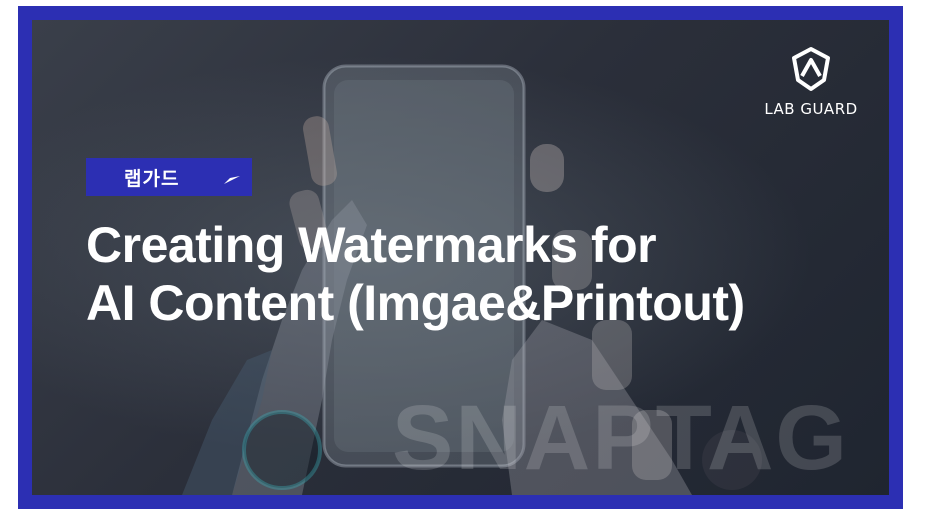  I want to click on logo-text: LAB GUARD, so click(811, 109).